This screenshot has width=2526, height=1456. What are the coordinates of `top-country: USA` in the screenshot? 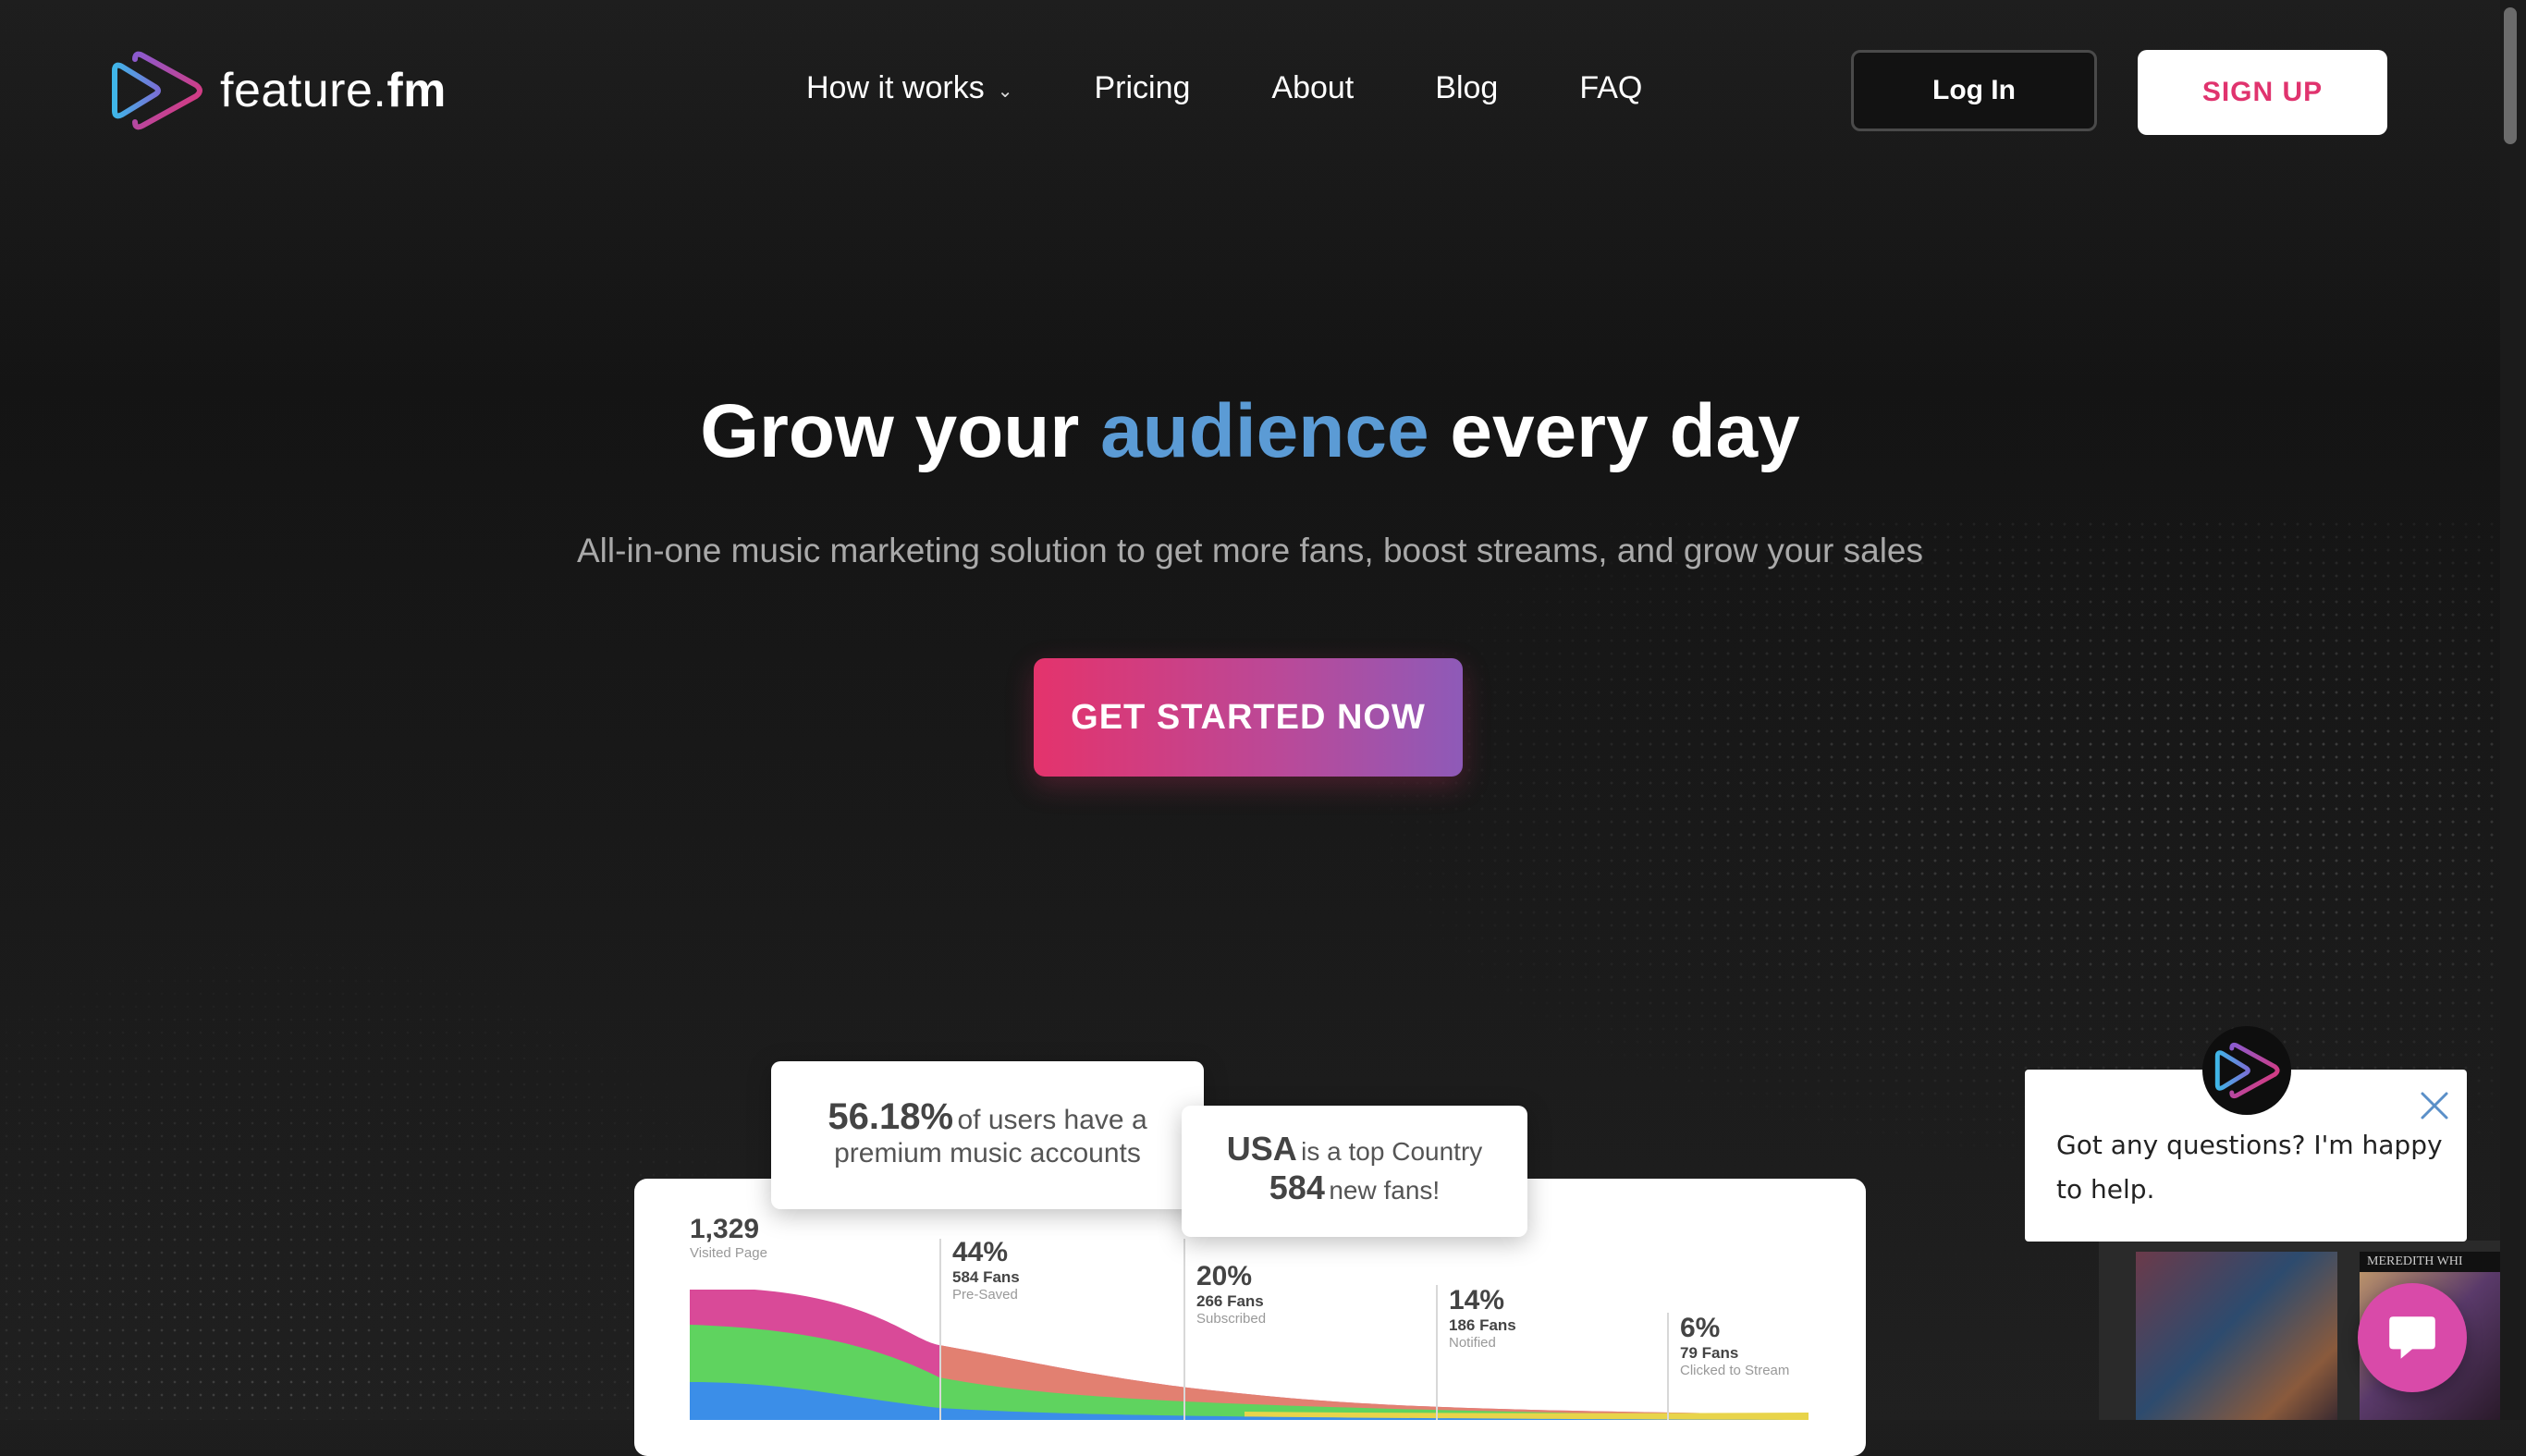 It's located at (1261, 1149).